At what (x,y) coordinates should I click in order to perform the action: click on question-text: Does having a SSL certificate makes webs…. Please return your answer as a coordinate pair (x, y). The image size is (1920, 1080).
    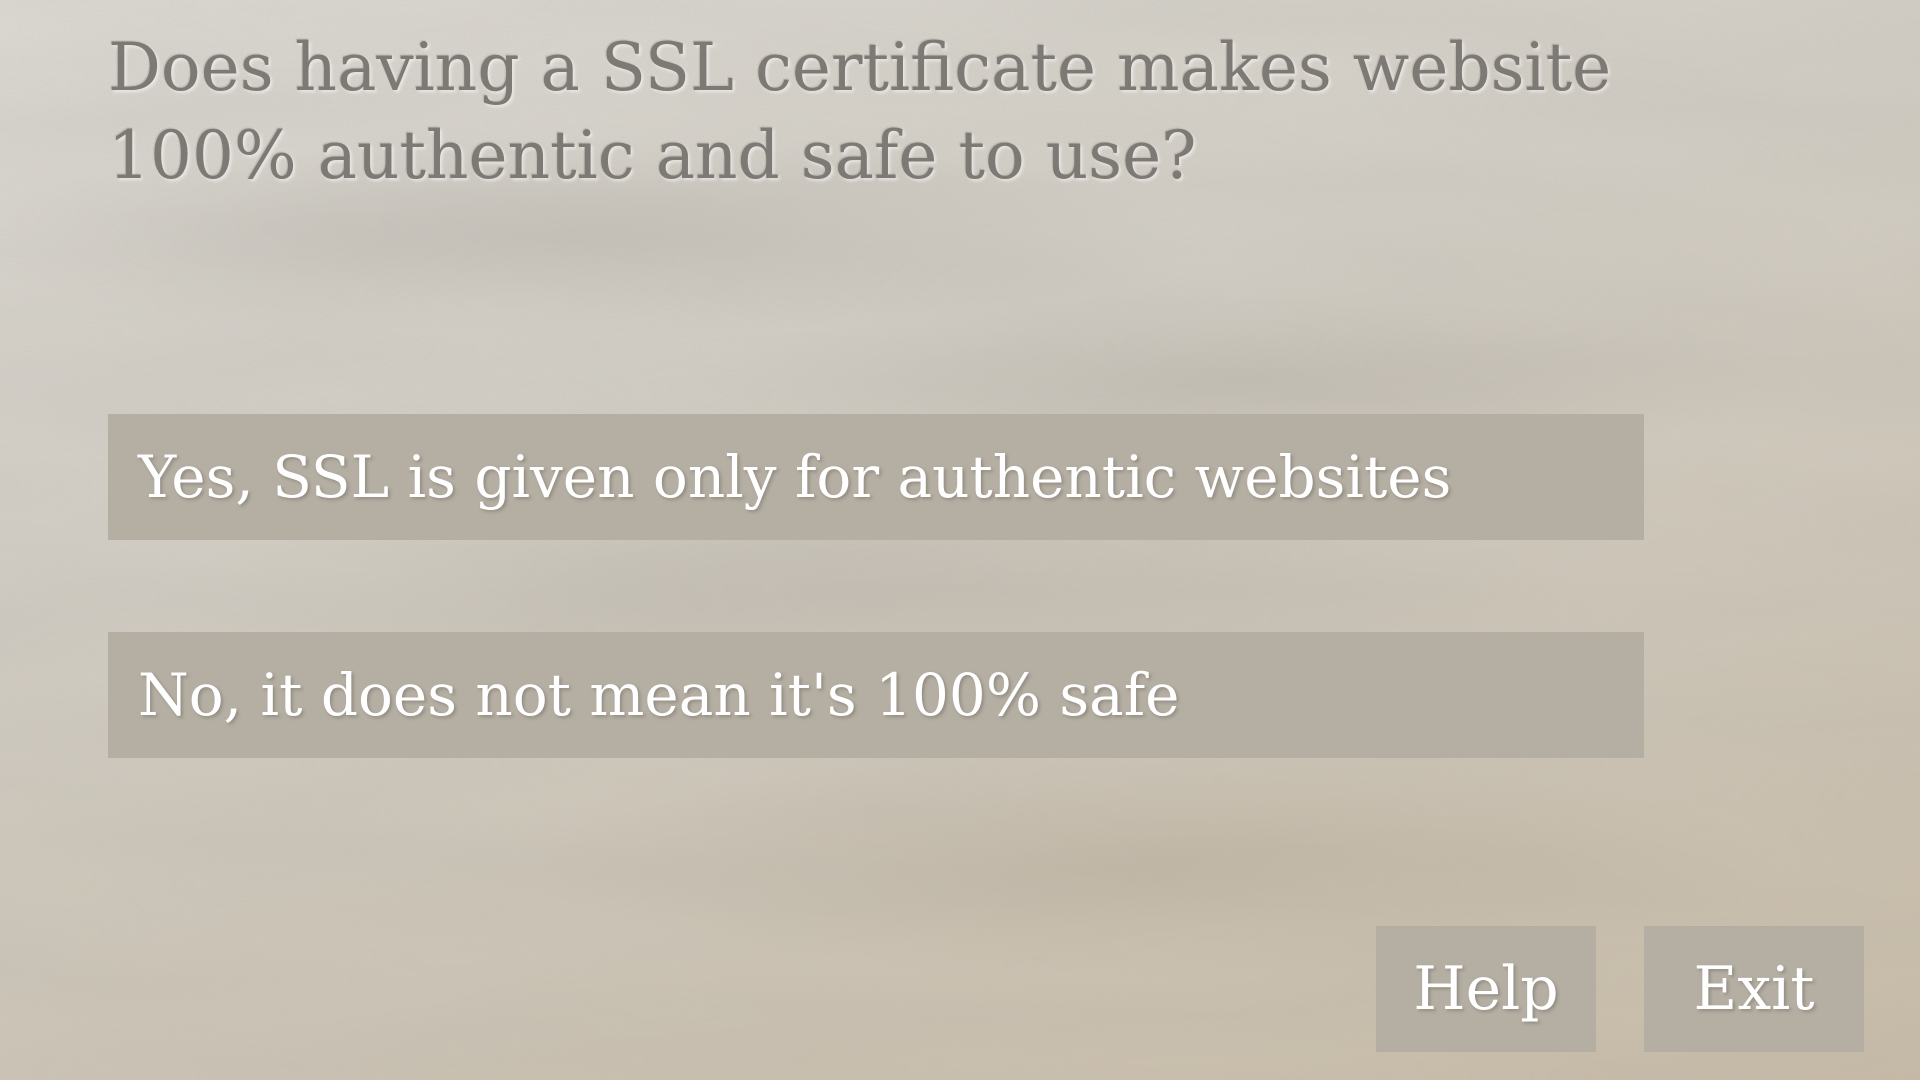
    Looking at the image, I should click on (860, 111).